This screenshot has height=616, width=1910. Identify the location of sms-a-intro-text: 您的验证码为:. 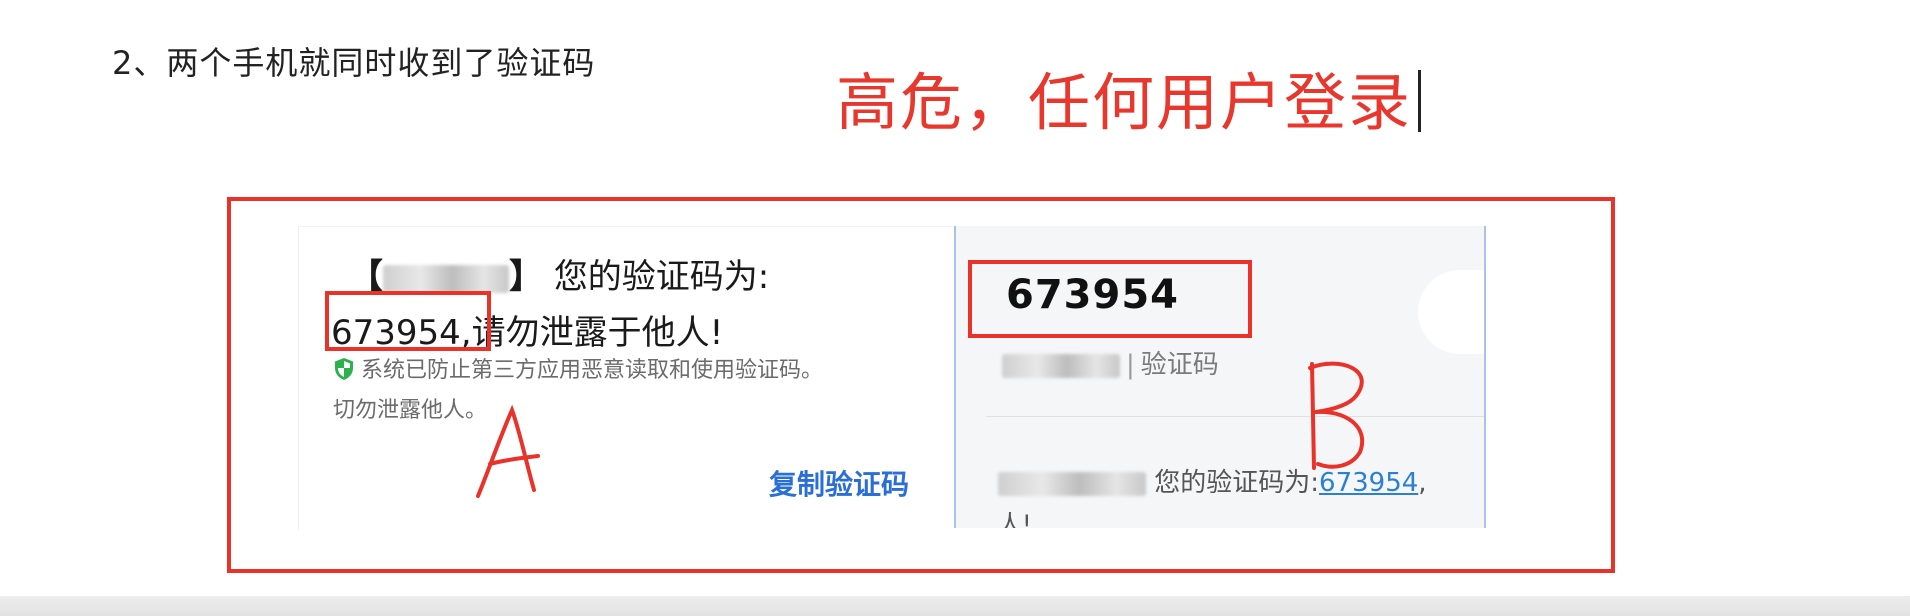
(661, 277).